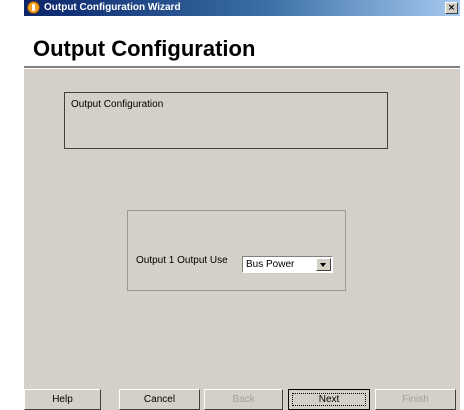 This screenshot has height=410, width=464. What do you see at coordinates (144, 48) in the screenshot?
I see `page-title: Output Configuration` at bounding box center [144, 48].